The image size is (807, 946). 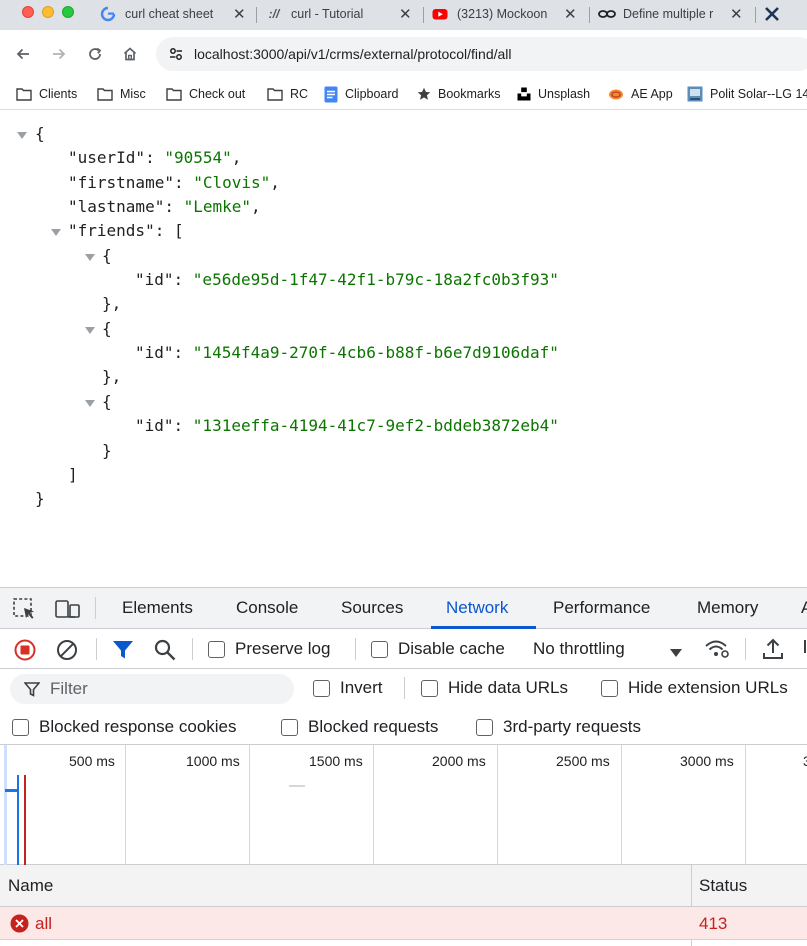 I want to click on browser-tab-mockoon: (3213) Mockoon ✕, so click(x=507, y=14).